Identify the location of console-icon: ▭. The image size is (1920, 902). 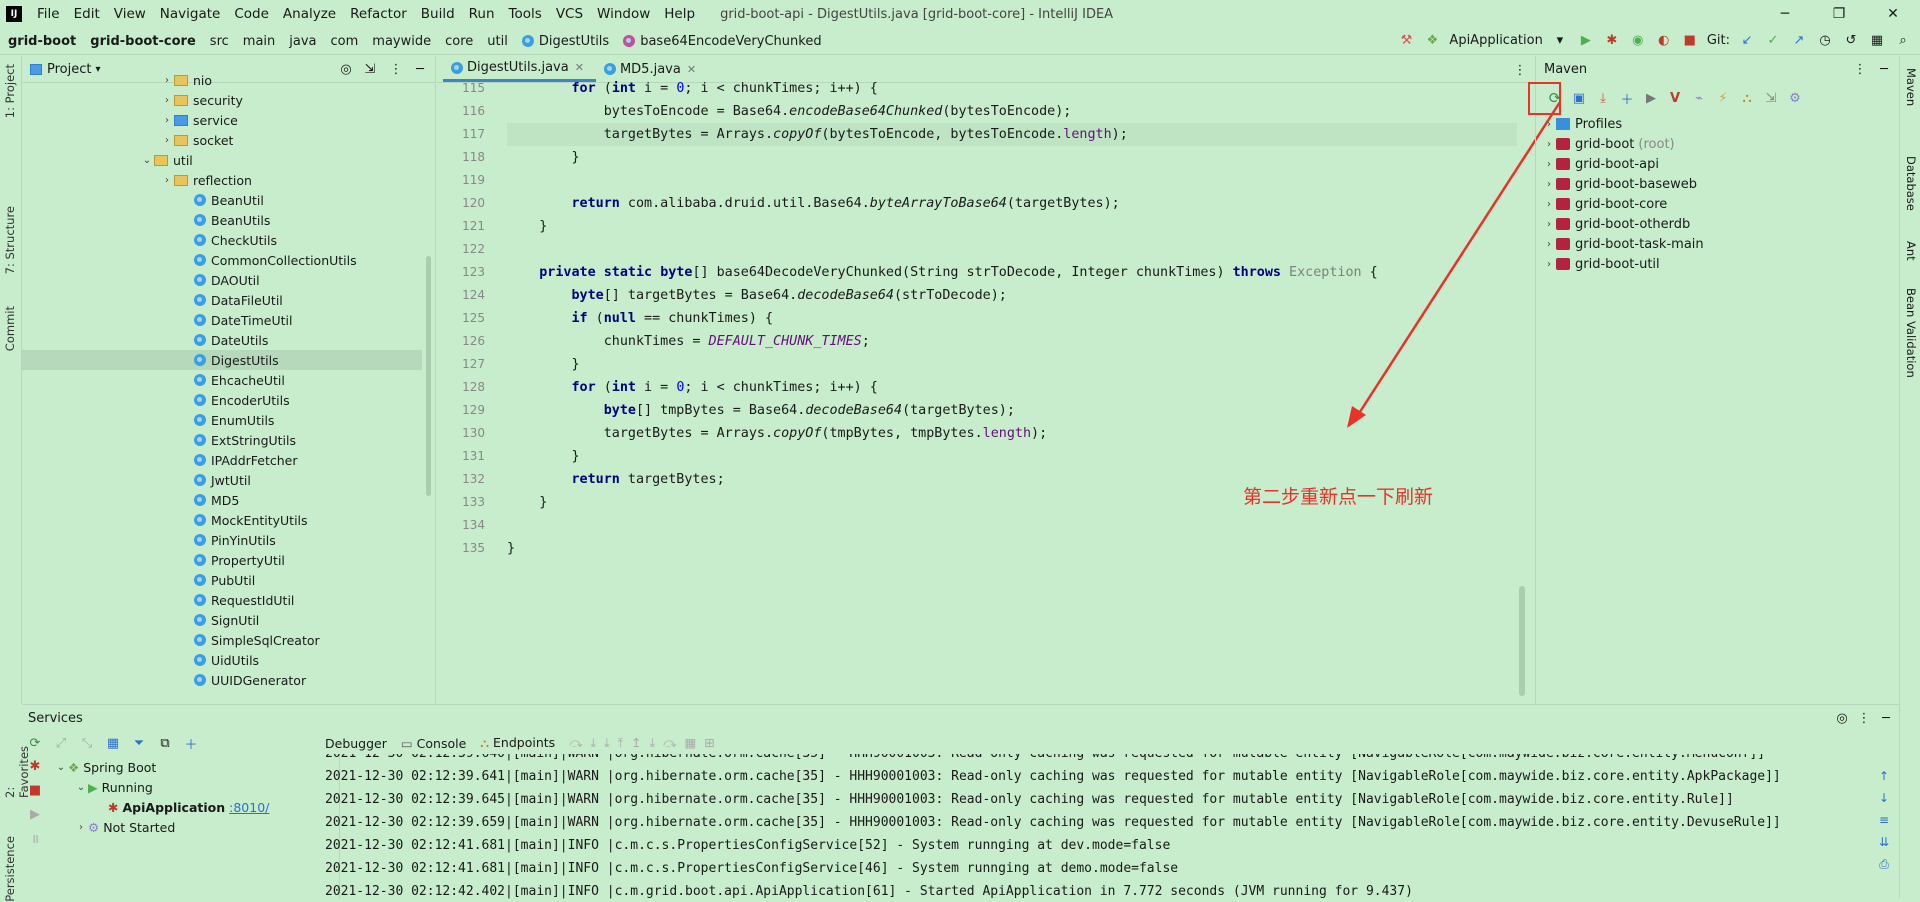
(408, 743).